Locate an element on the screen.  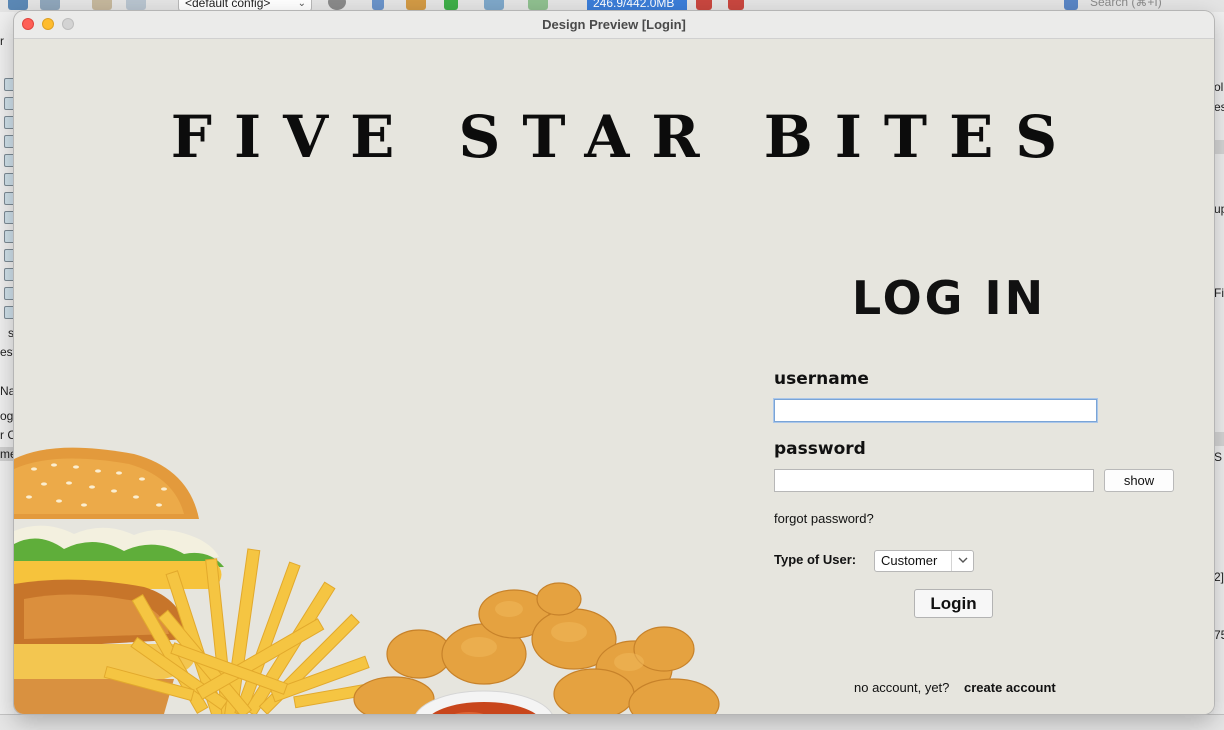
ide-right-panel: oli es up Fie S 2] 75 is located at coordinates (1219, 371).